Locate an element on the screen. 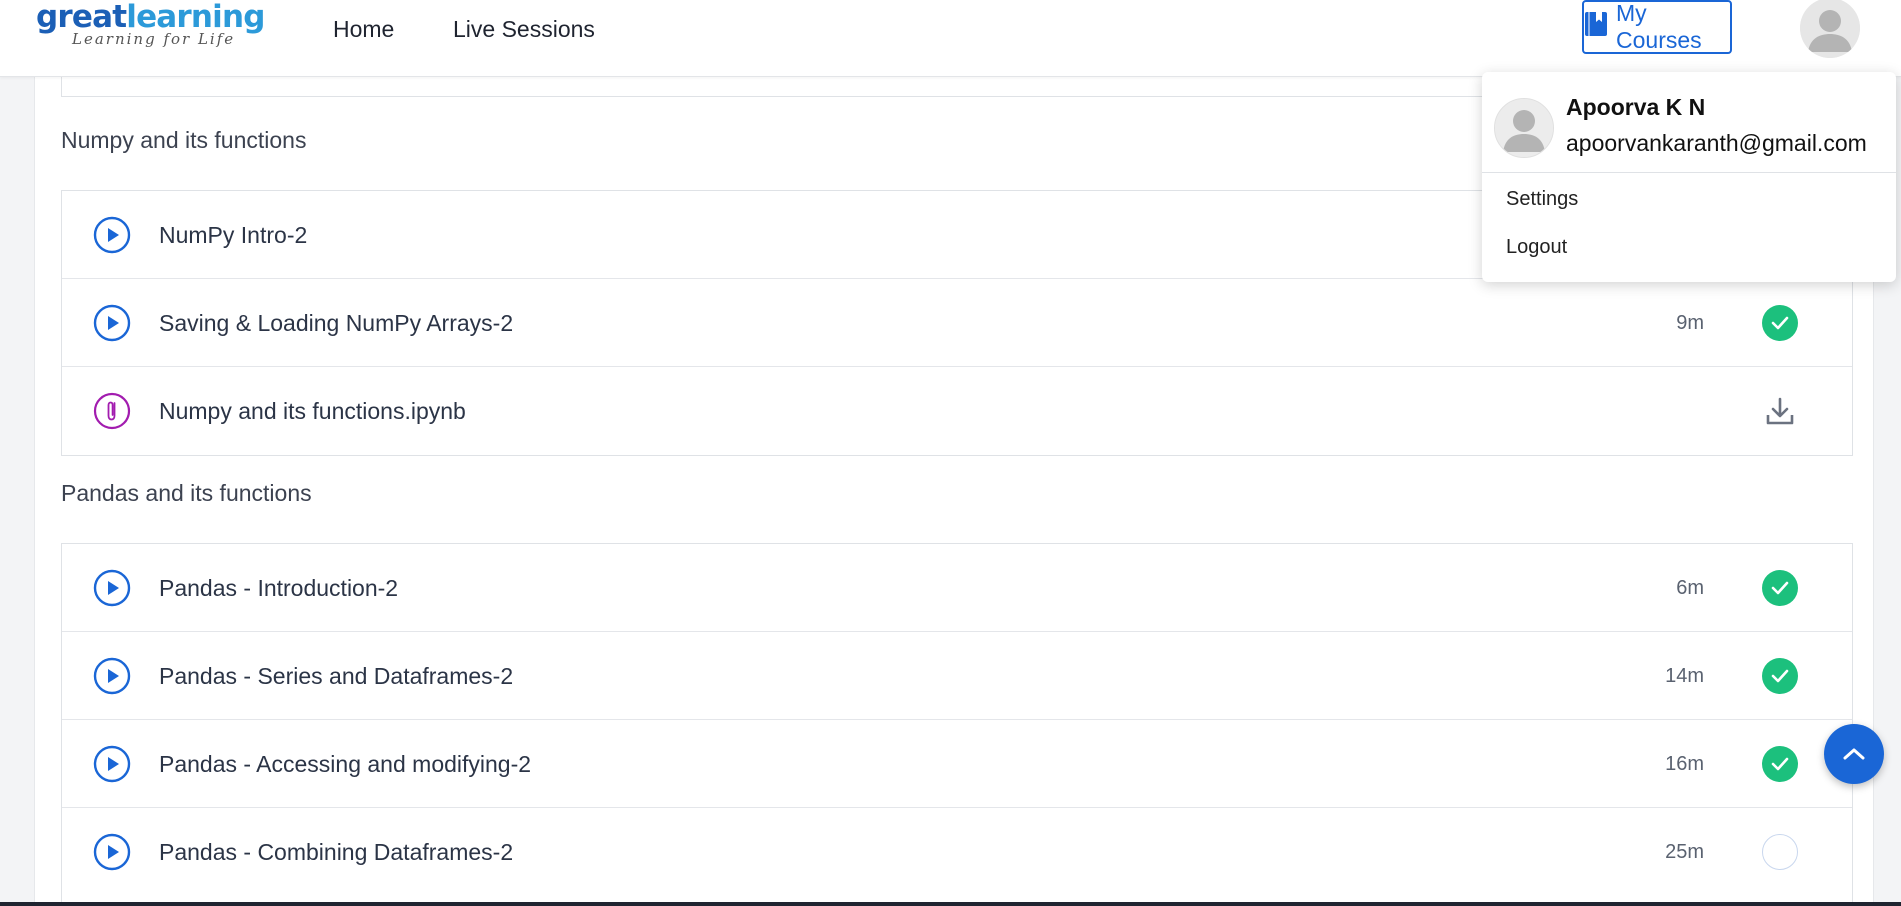 This screenshot has width=1901, height=906. user-avatar-button is located at coordinates (1830, 29).